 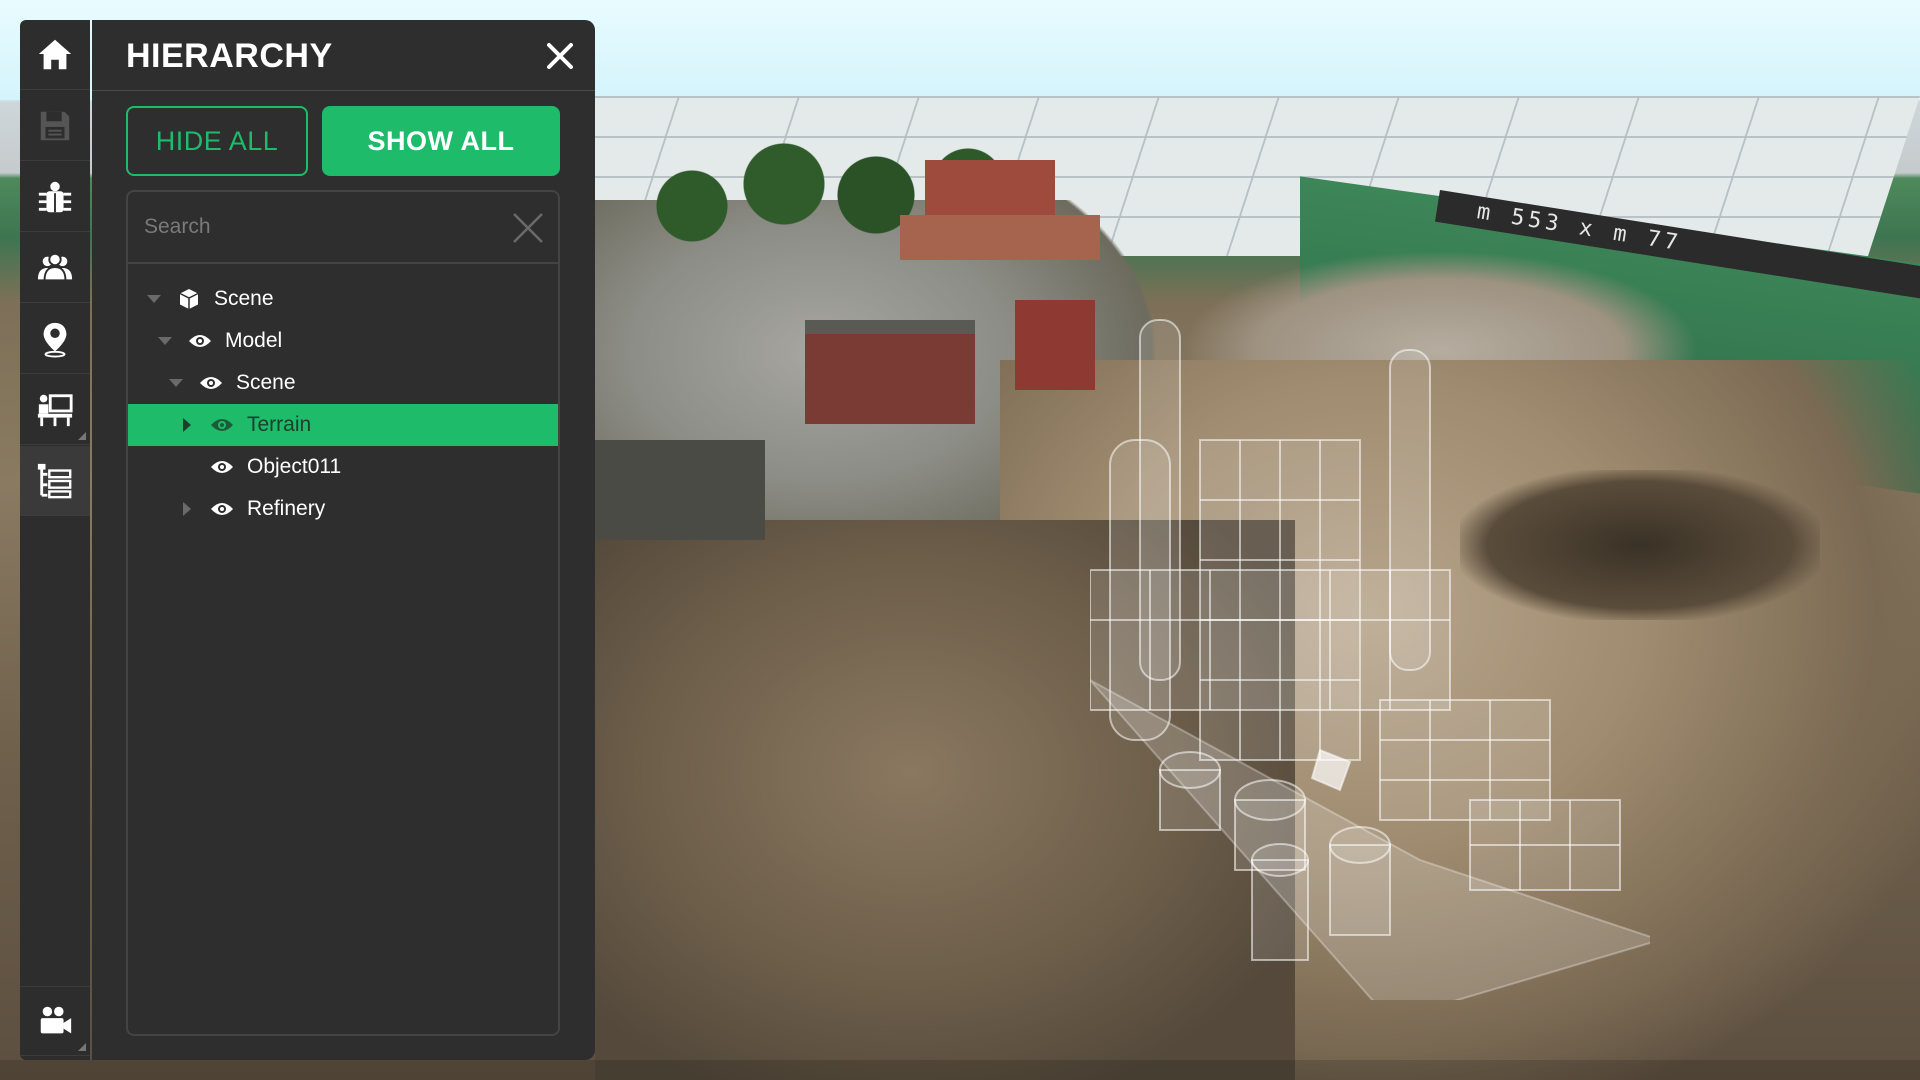 I want to click on bug-icon, so click(x=55, y=196).